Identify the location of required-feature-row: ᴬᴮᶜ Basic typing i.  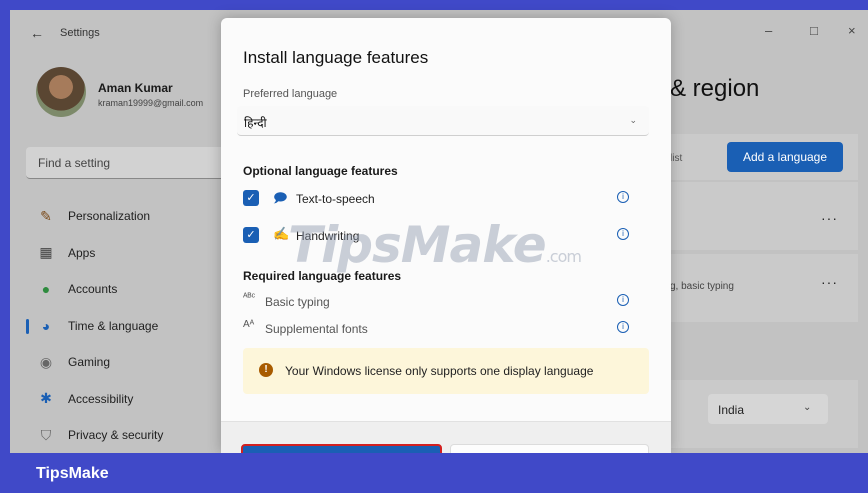
(443, 302).